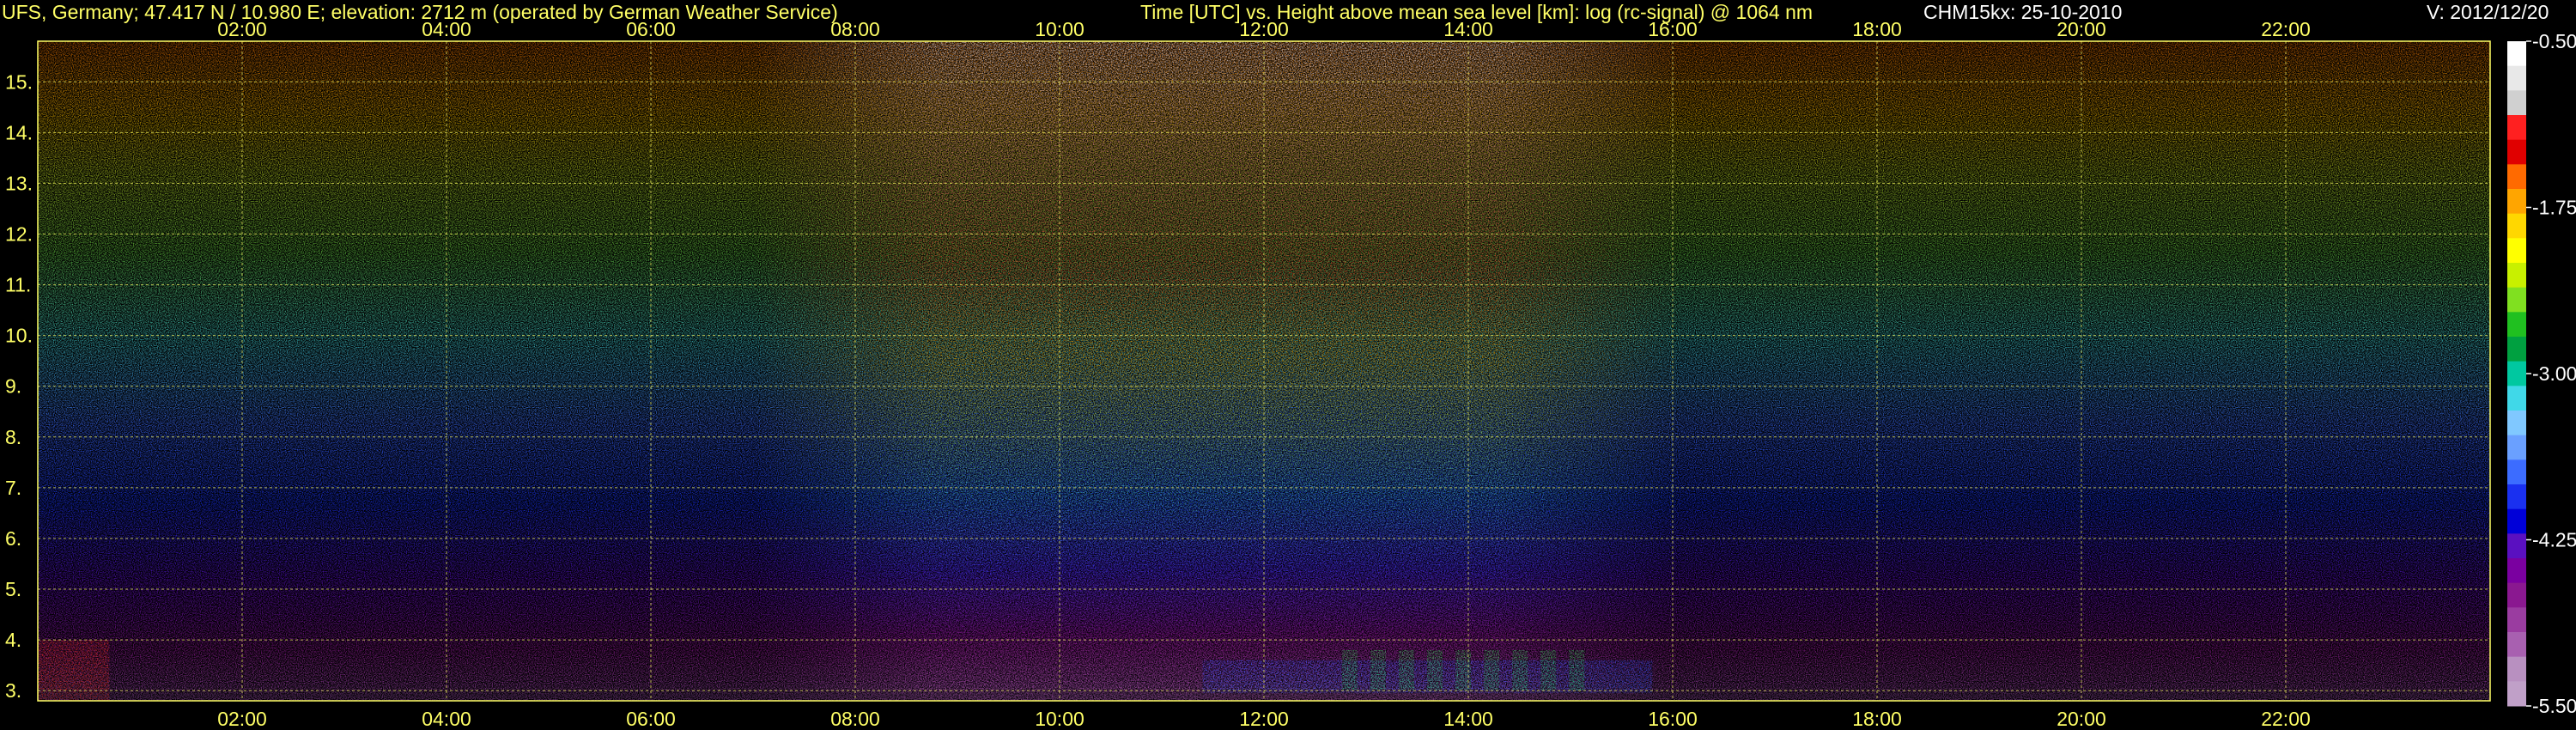  I want to click on x-tick-top-7: 16:00, so click(1673, 29).